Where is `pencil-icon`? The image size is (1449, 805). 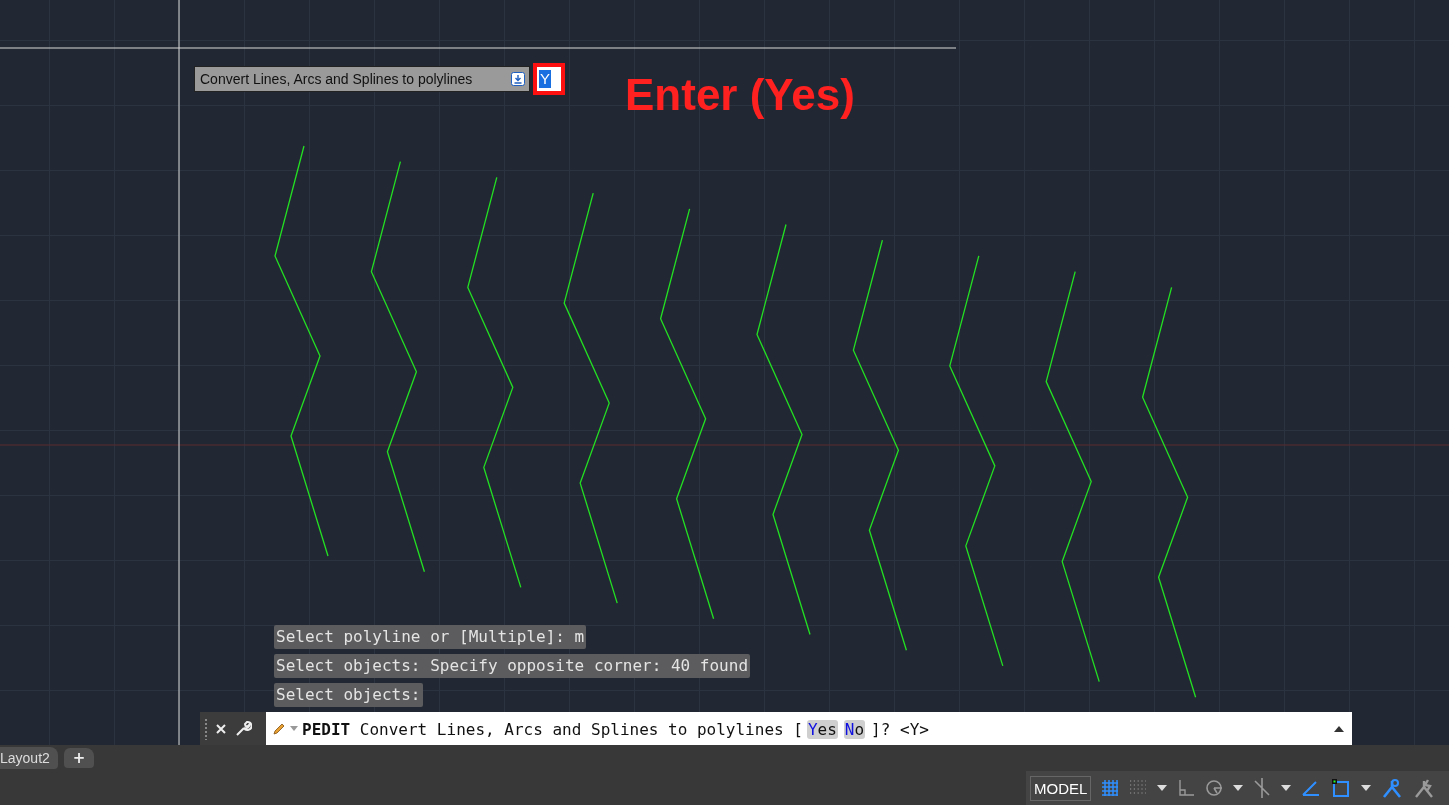
pencil-icon is located at coordinates (279, 729).